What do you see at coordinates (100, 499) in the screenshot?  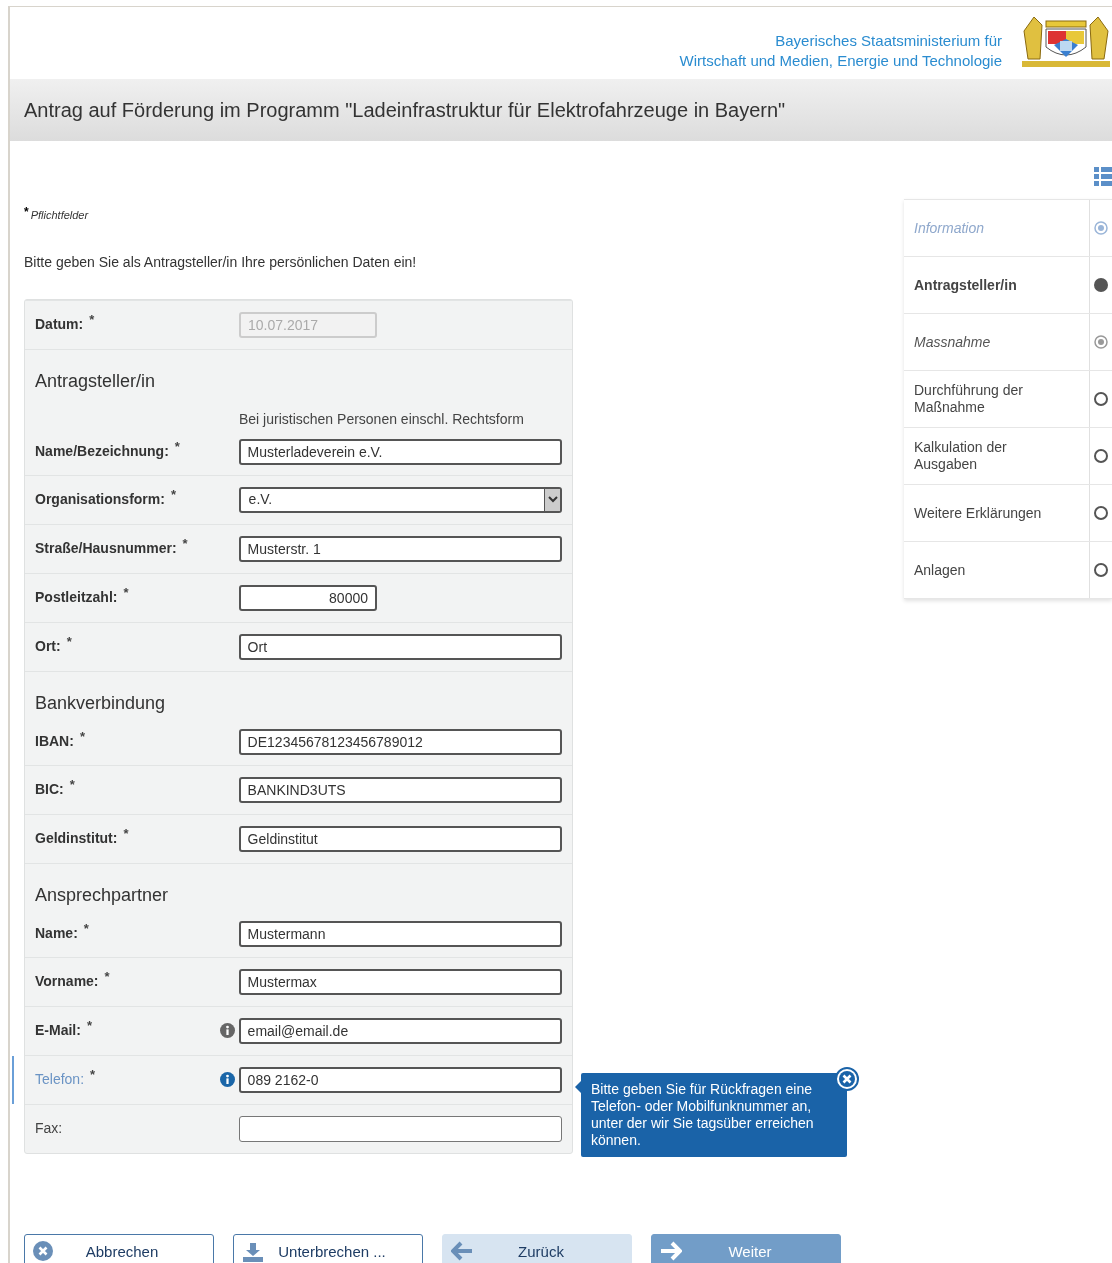 I see `field-label: Organisationsform:` at bounding box center [100, 499].